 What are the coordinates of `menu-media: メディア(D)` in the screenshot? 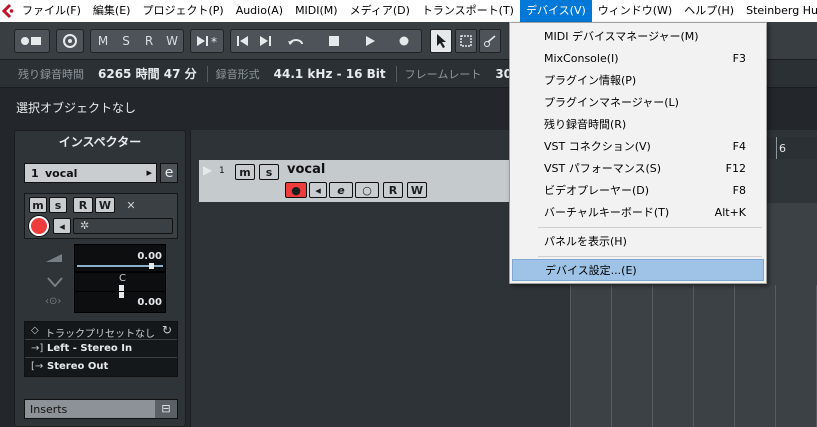 It's located at (380, 11).